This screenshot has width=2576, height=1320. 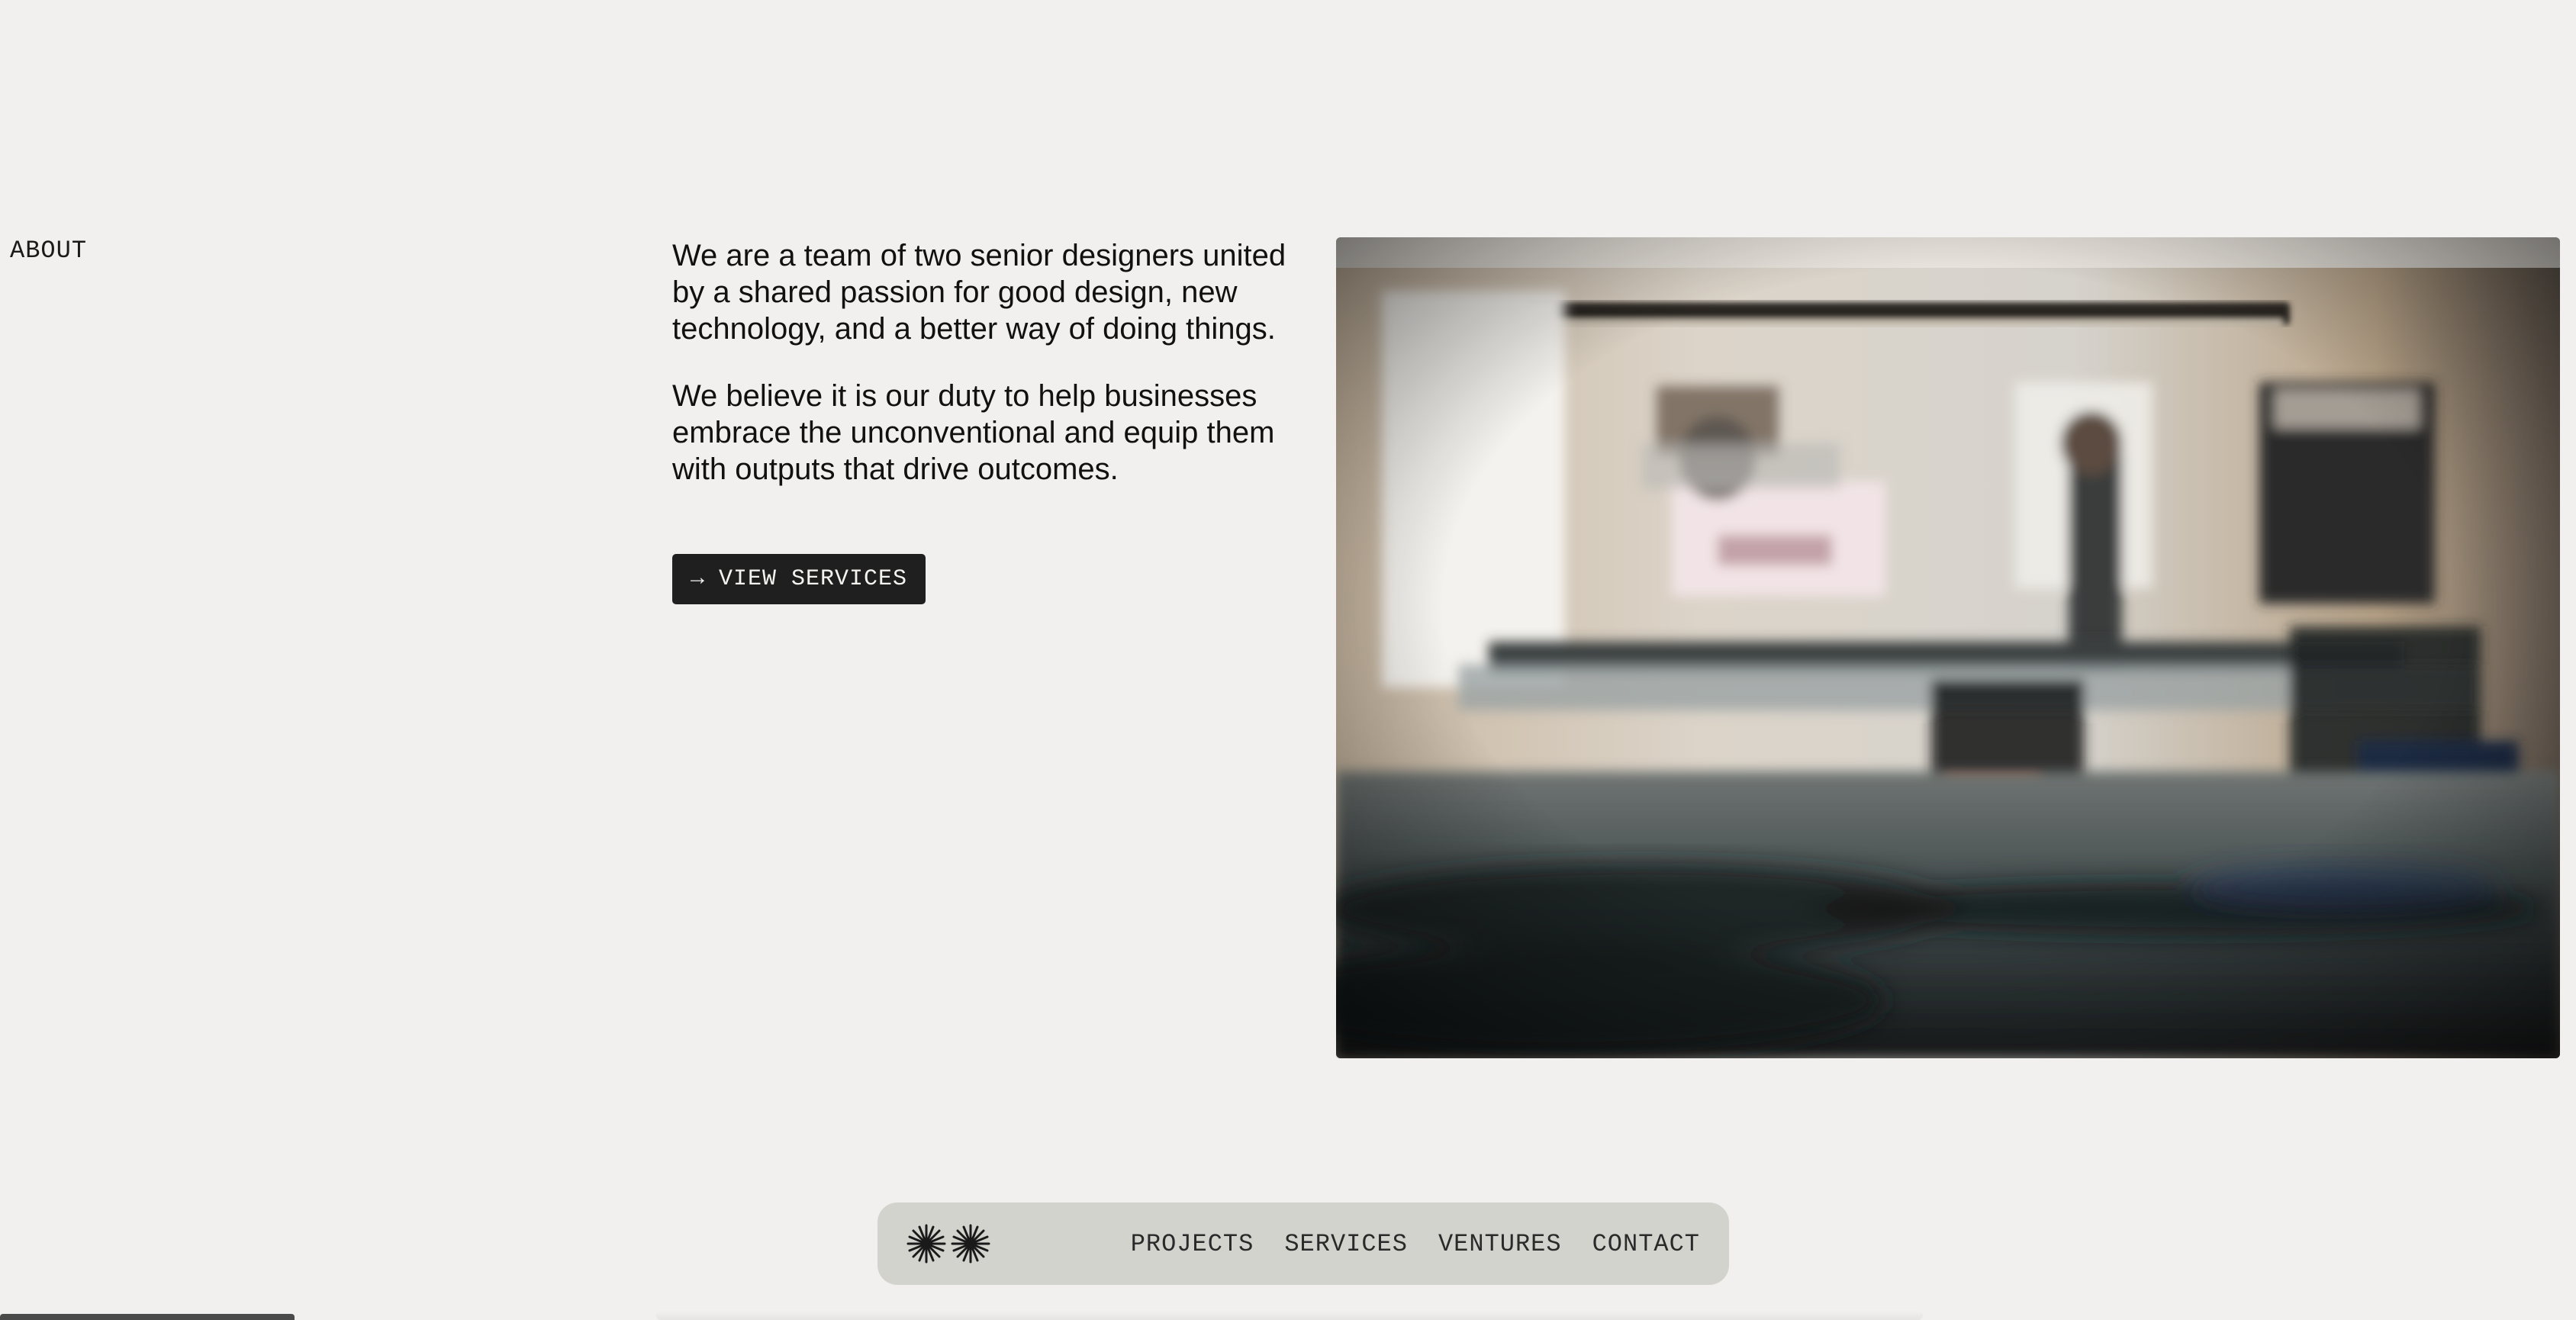 What do you see at coordinates (1192, 1244) in the screenshot?
I see `nav-link-projects: PROJECTS` at bounding box center [1192, 1244].